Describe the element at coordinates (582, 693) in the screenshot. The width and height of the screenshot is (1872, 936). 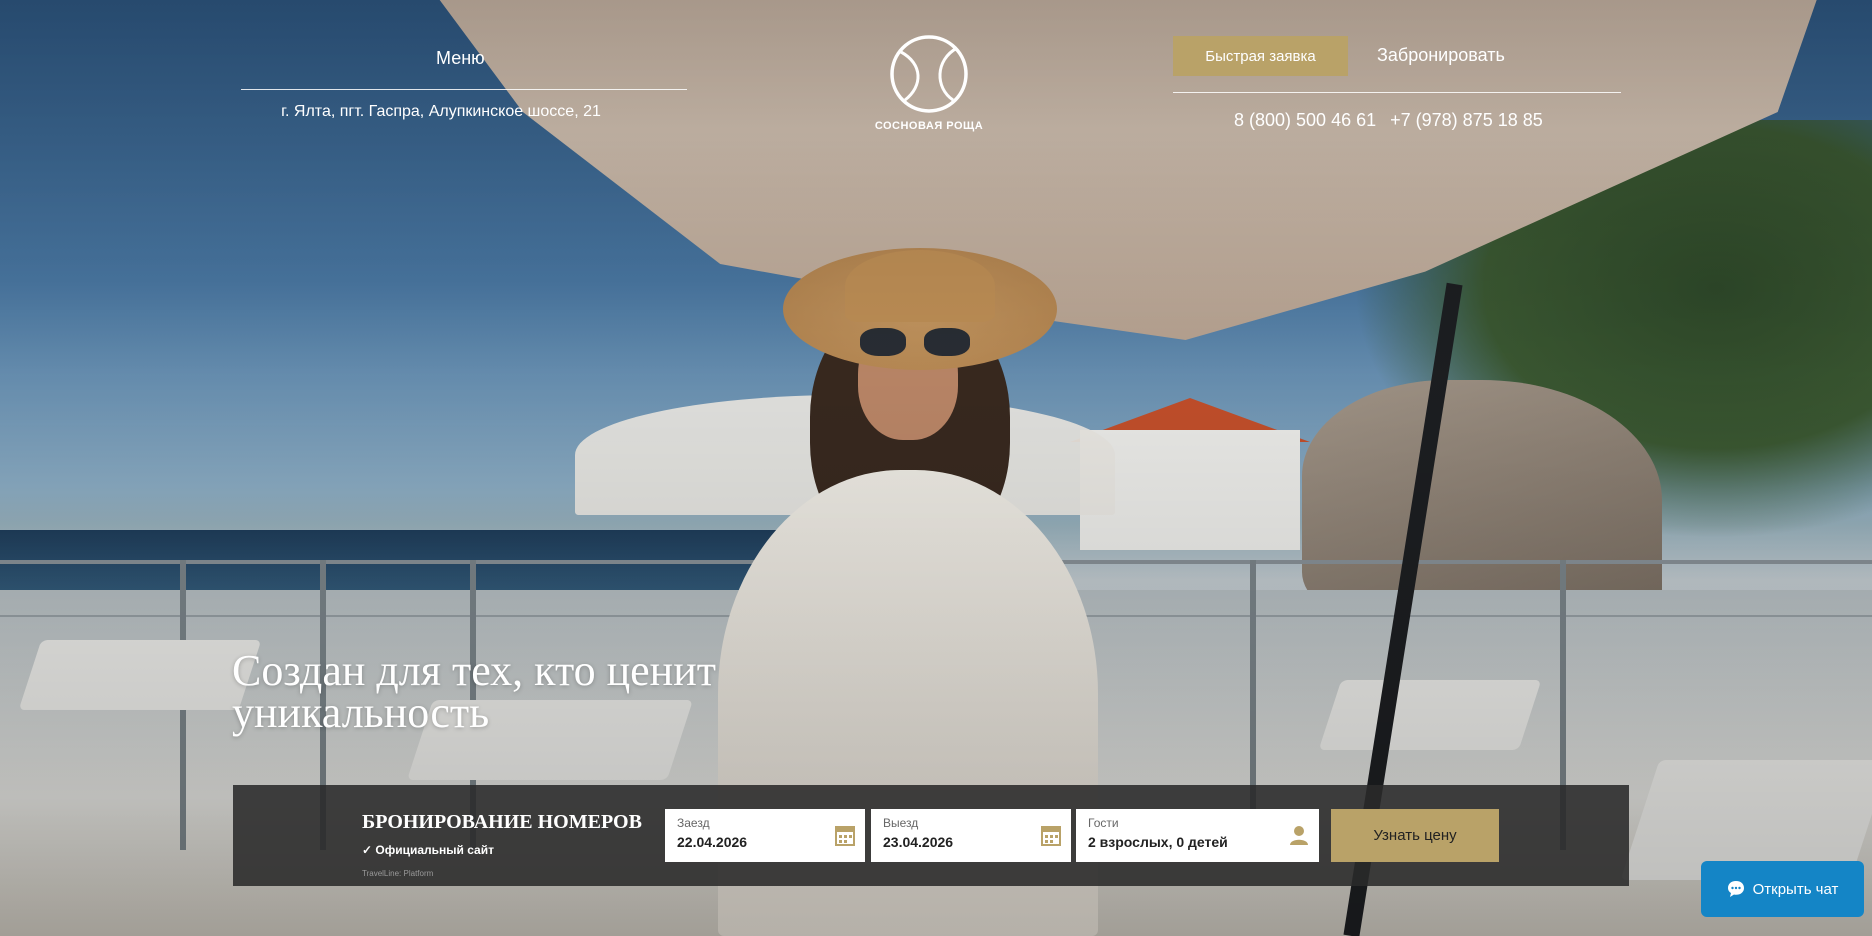
I see `hero-title: Создан для тех, кто ценит уникальность` at that location.